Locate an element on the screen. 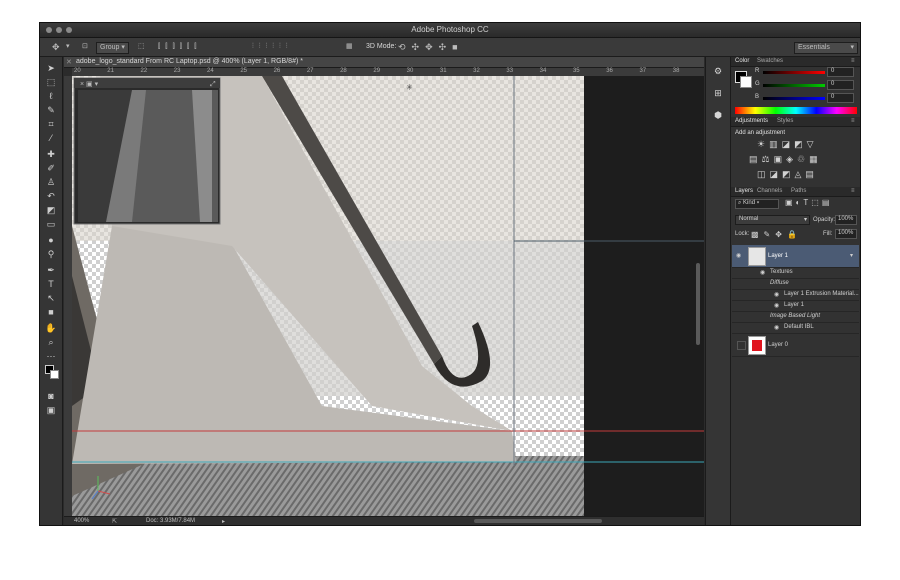  color-spectrum-ramp is located at coordinates (796, 110).